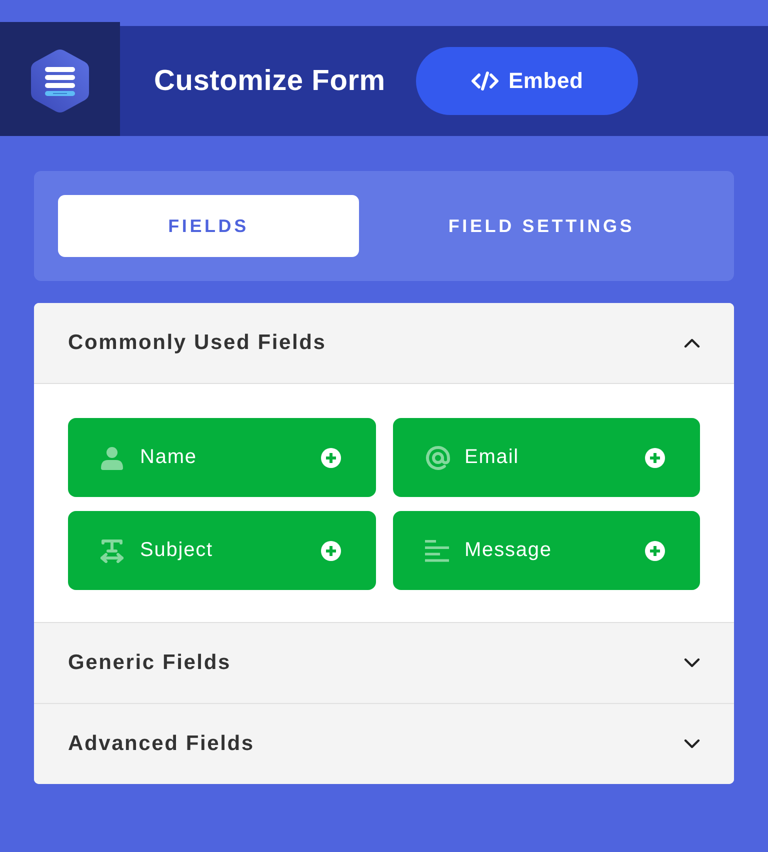 The image size is (768, 852). Describe the element at coordinates (436, 551) in the screenshot. I see `text-lines-icon` at that location.